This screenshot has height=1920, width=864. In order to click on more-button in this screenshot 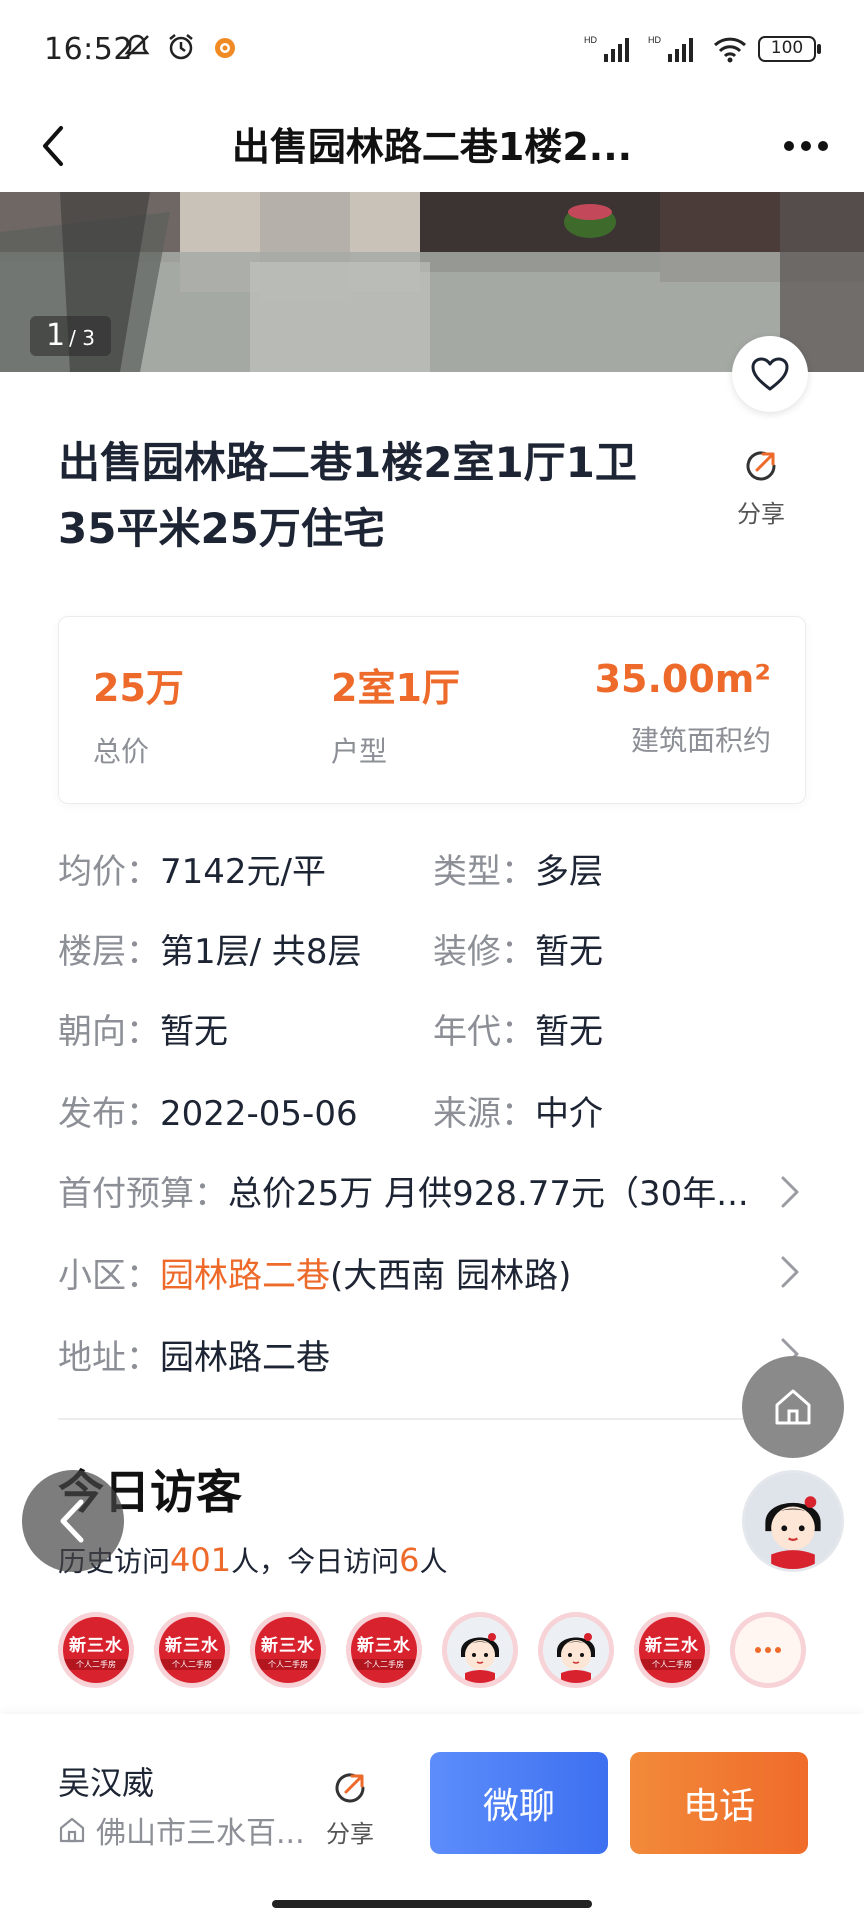, I will do `click(806, 146)`.